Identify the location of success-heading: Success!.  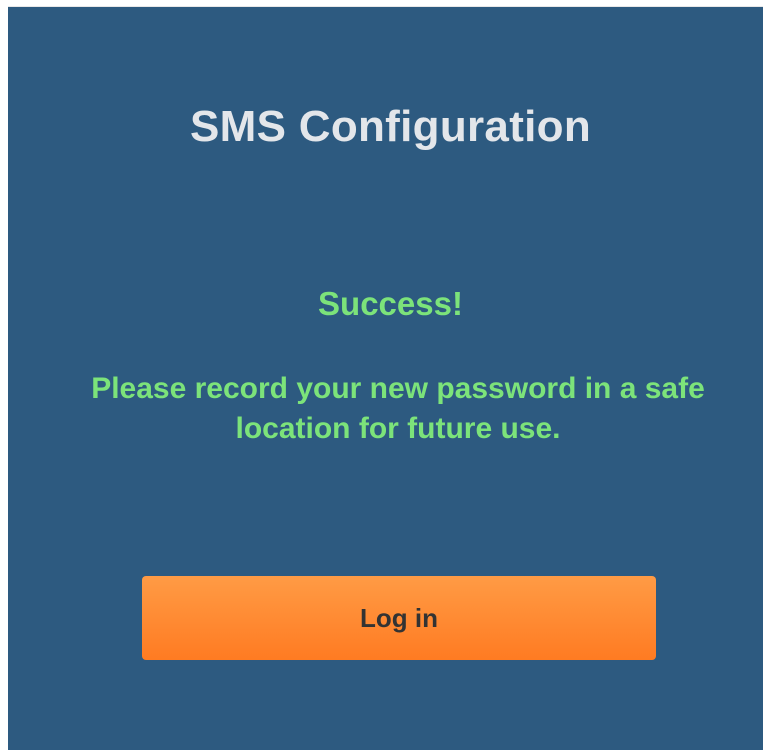
(390, 303).